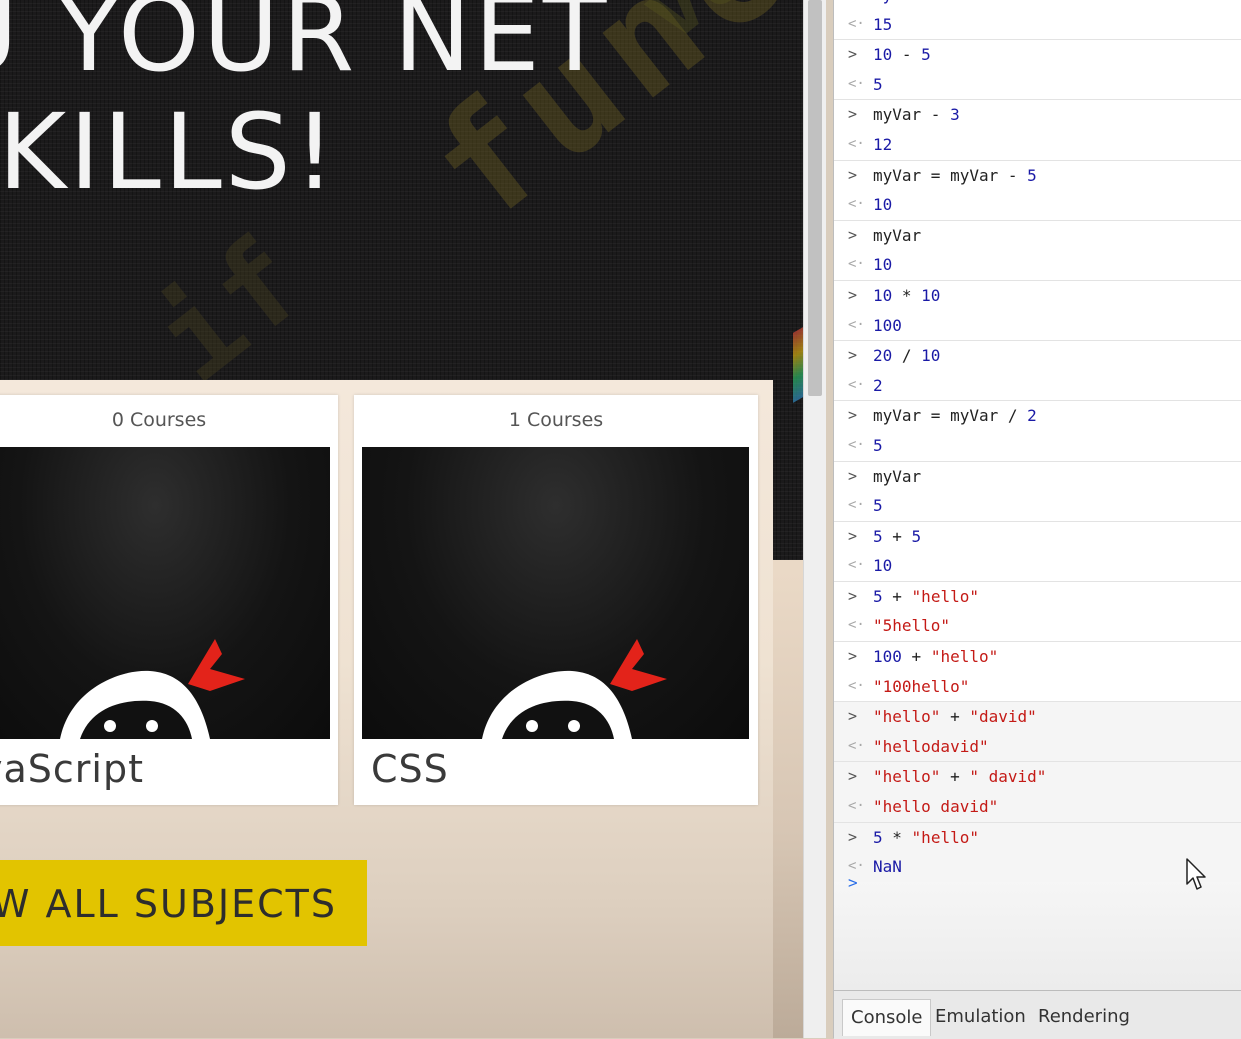 Image resolution: width=1241 pixels, height=1039 pixels. I want to click on console-command-text: 10 * 10, so click(907, 295).